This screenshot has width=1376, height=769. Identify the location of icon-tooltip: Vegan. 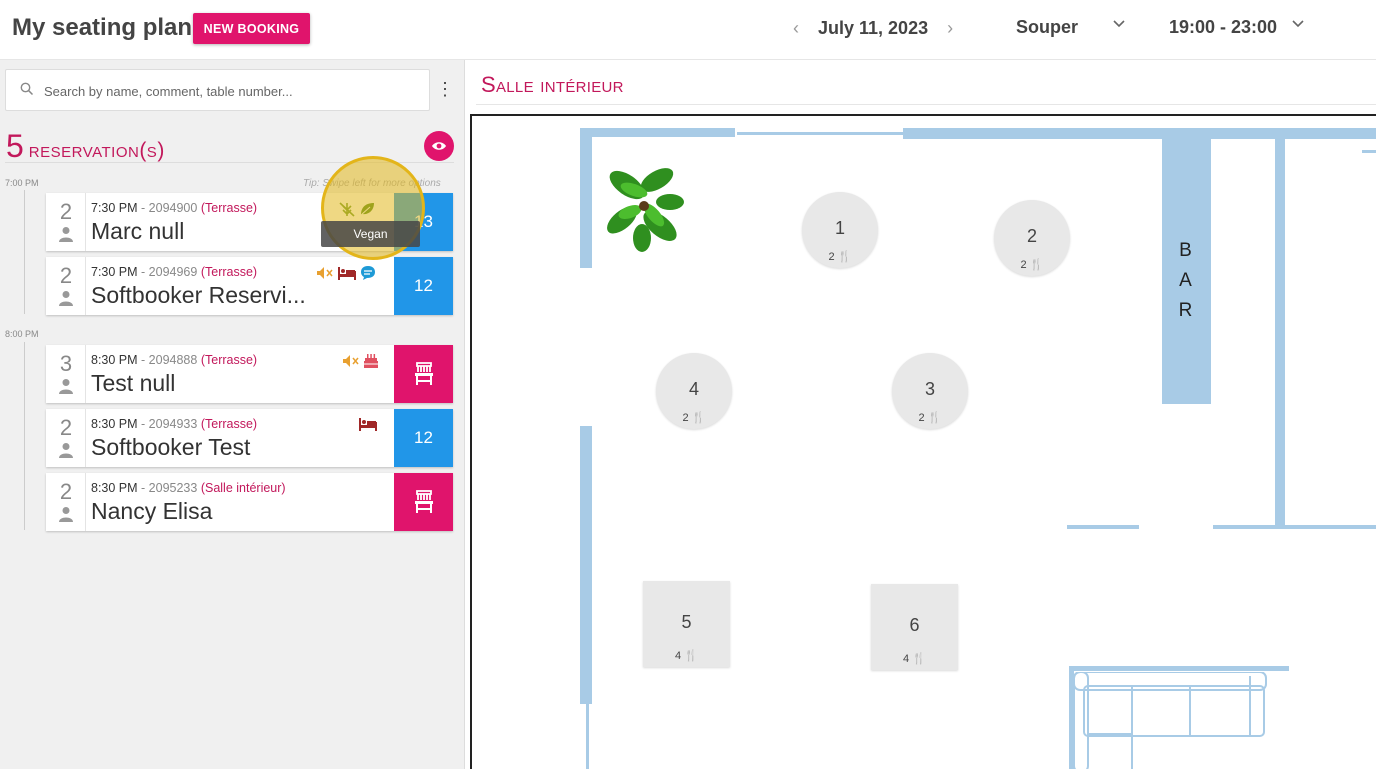
(370, 234).